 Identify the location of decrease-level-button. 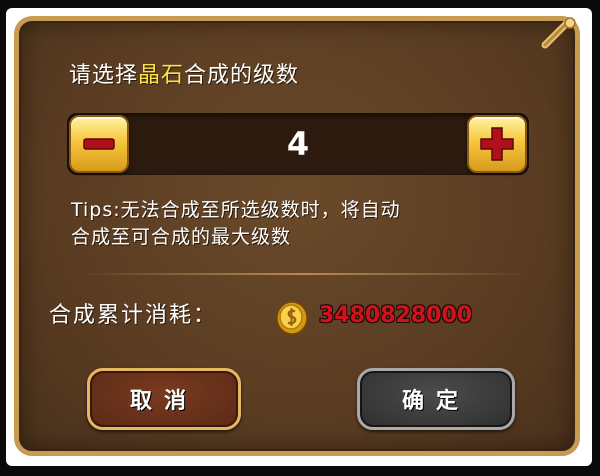
(99, 144).